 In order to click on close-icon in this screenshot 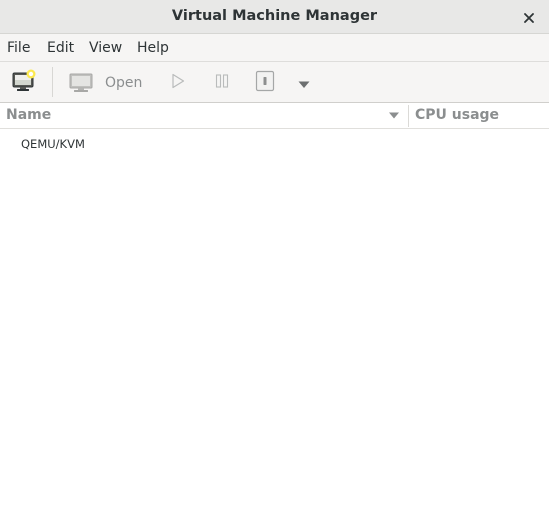, I will do `click(529, 17)`.